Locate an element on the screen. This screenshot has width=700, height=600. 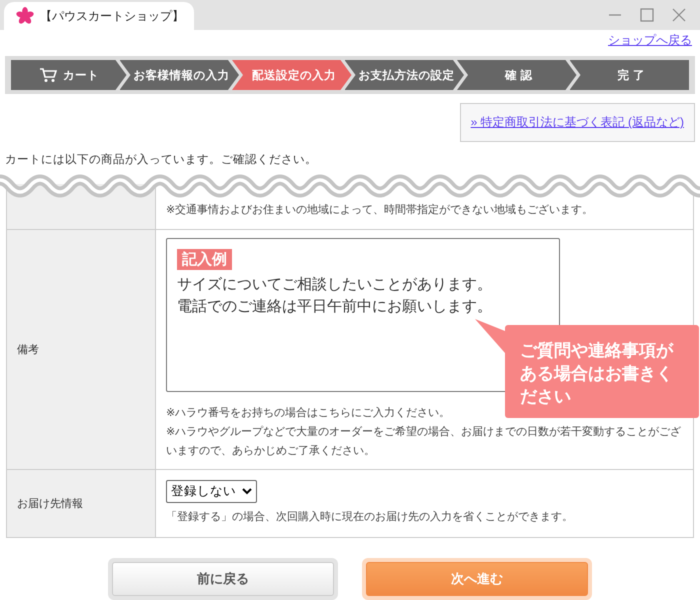
cart-icon is located at coordinates (47, 75).